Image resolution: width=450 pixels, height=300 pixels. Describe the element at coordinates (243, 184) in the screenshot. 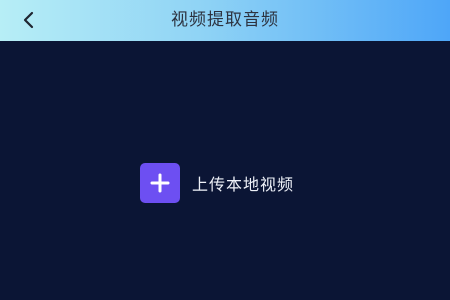

I see `upload-label: 上传本地视频` at that location.